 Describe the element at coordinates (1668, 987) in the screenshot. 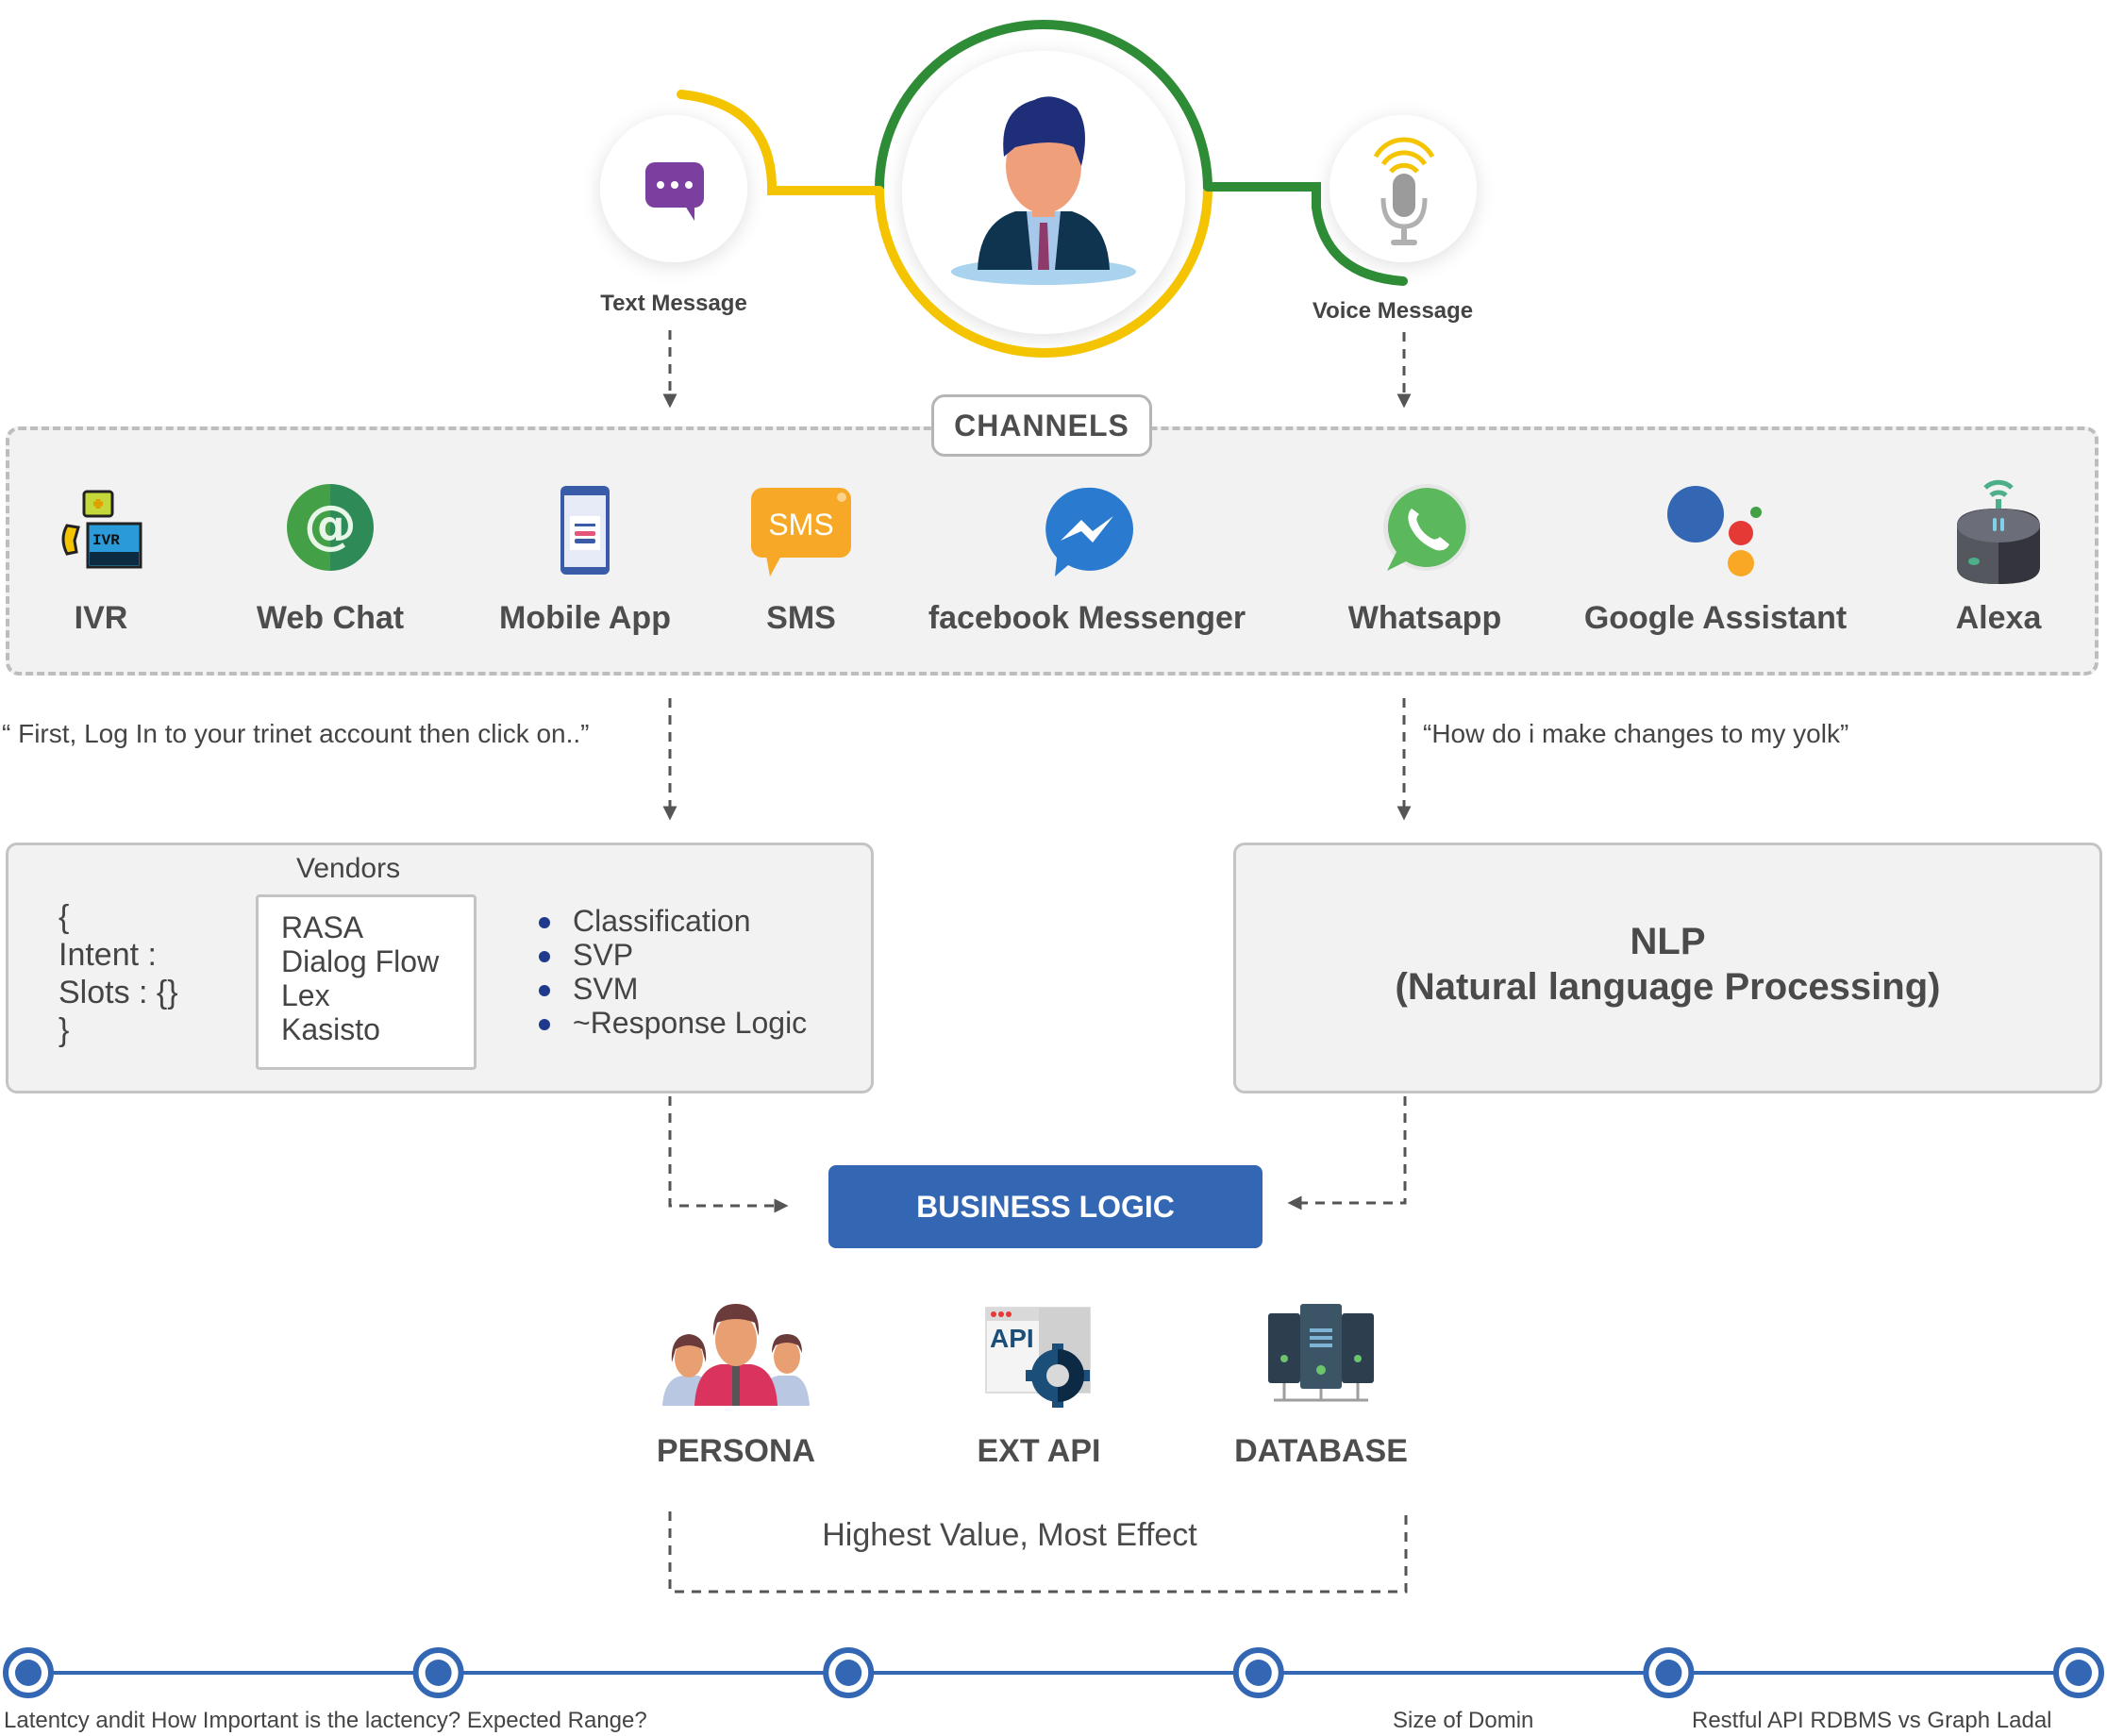

I see `nlp-subtitle: (Natural language Processing)` at that location.